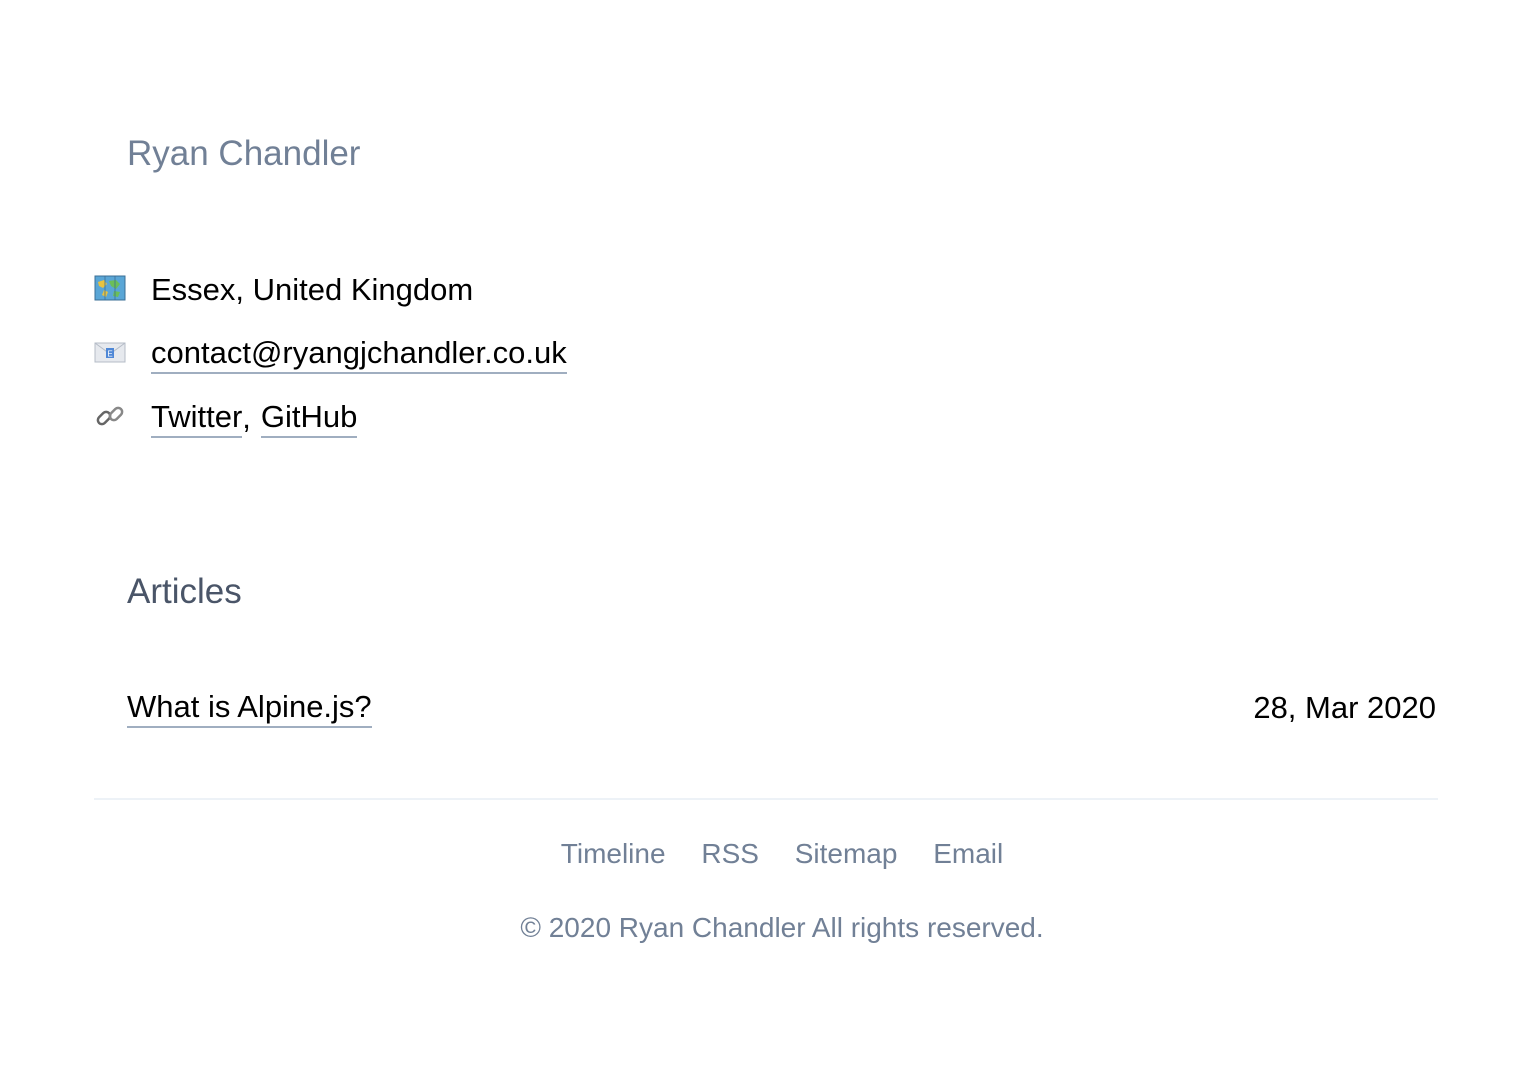  What do you see at coordinates (781, 708) in the screenshot?
I see `article-list-item: What is Alpine.js? 28, Mar 2020` at bounding box center [781, 708].